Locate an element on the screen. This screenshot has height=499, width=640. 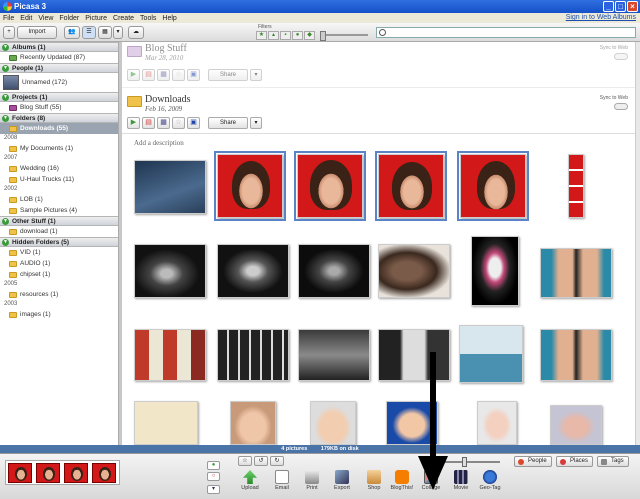
other-stuff-section-header: ▼ Other Stuff (1) is located at coordinates (59, 221).